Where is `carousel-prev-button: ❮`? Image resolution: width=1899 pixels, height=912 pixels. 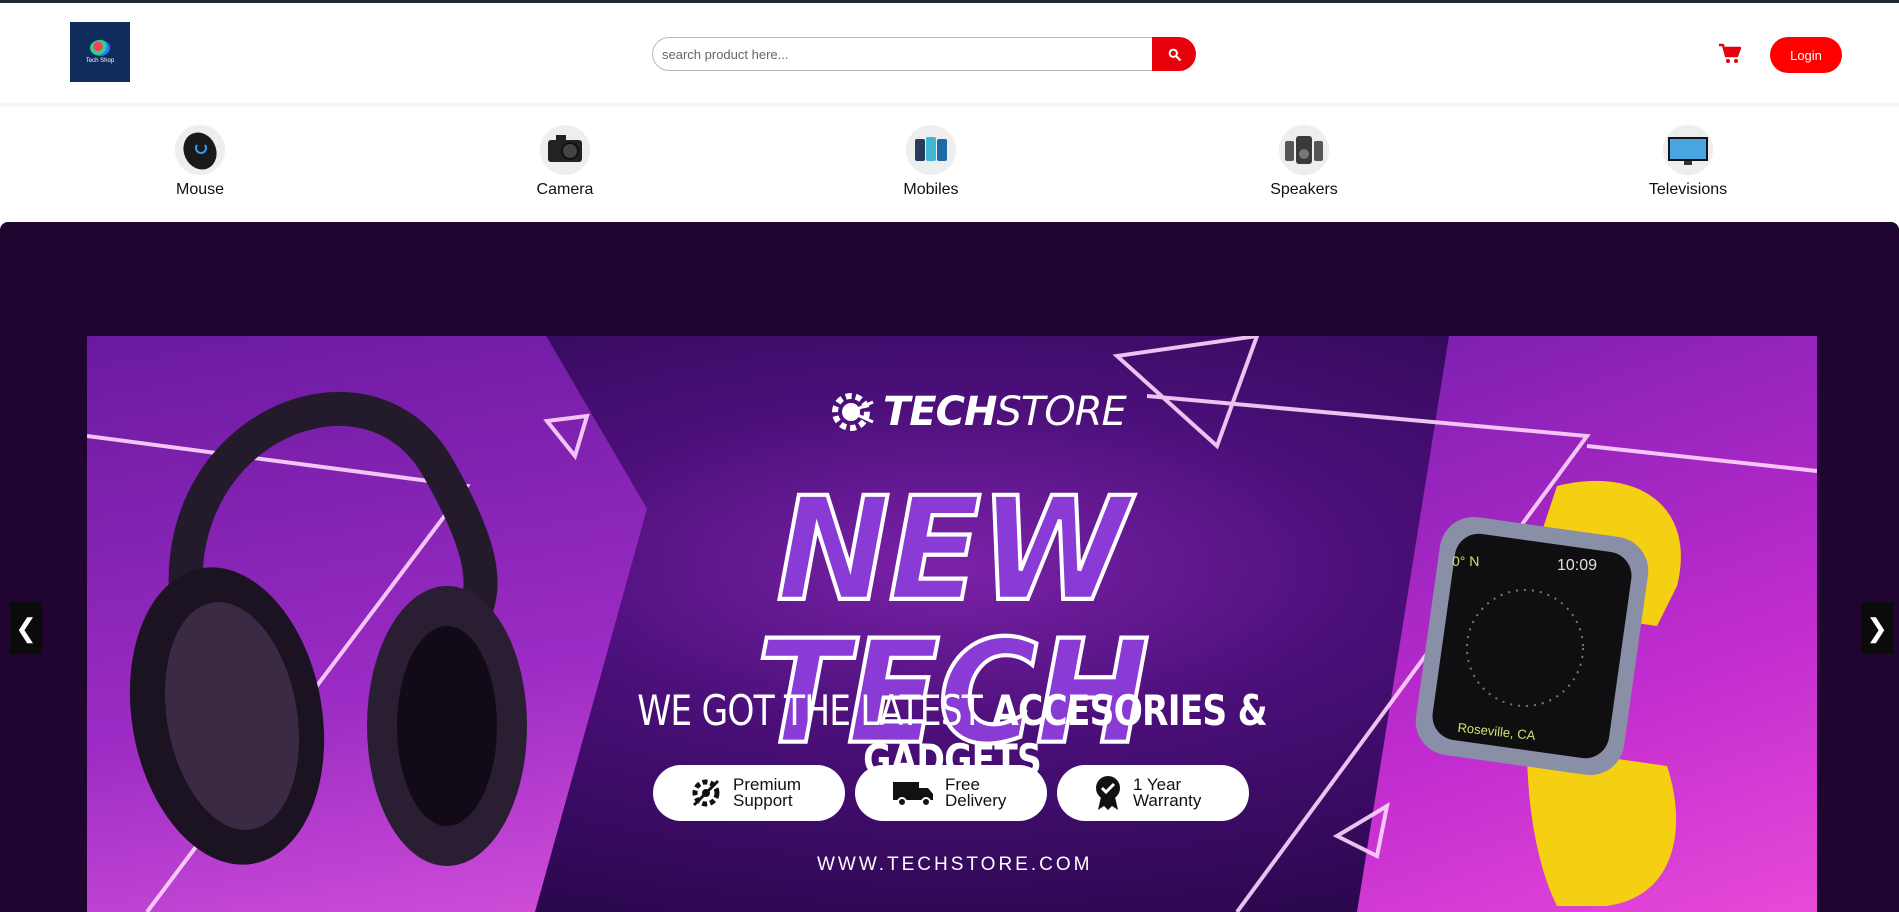 carousel-prev-button: ❮ is located at coordinates (26, 628).